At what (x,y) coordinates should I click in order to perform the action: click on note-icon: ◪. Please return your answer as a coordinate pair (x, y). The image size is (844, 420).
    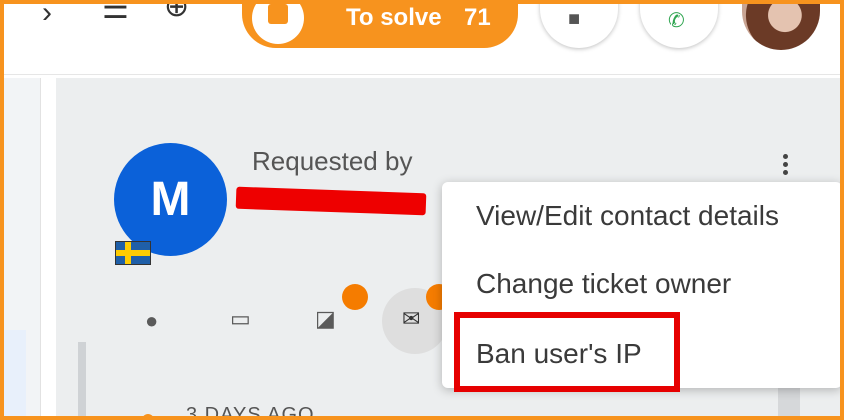
    Looking at the image, I should click on (325, 319).